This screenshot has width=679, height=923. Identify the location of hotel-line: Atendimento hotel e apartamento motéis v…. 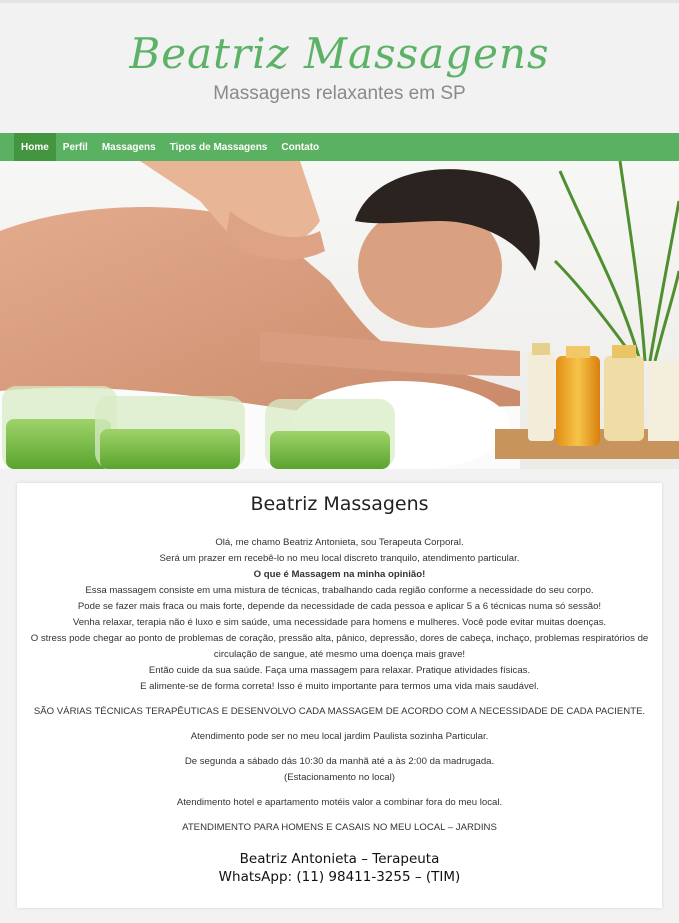
(339, 802).